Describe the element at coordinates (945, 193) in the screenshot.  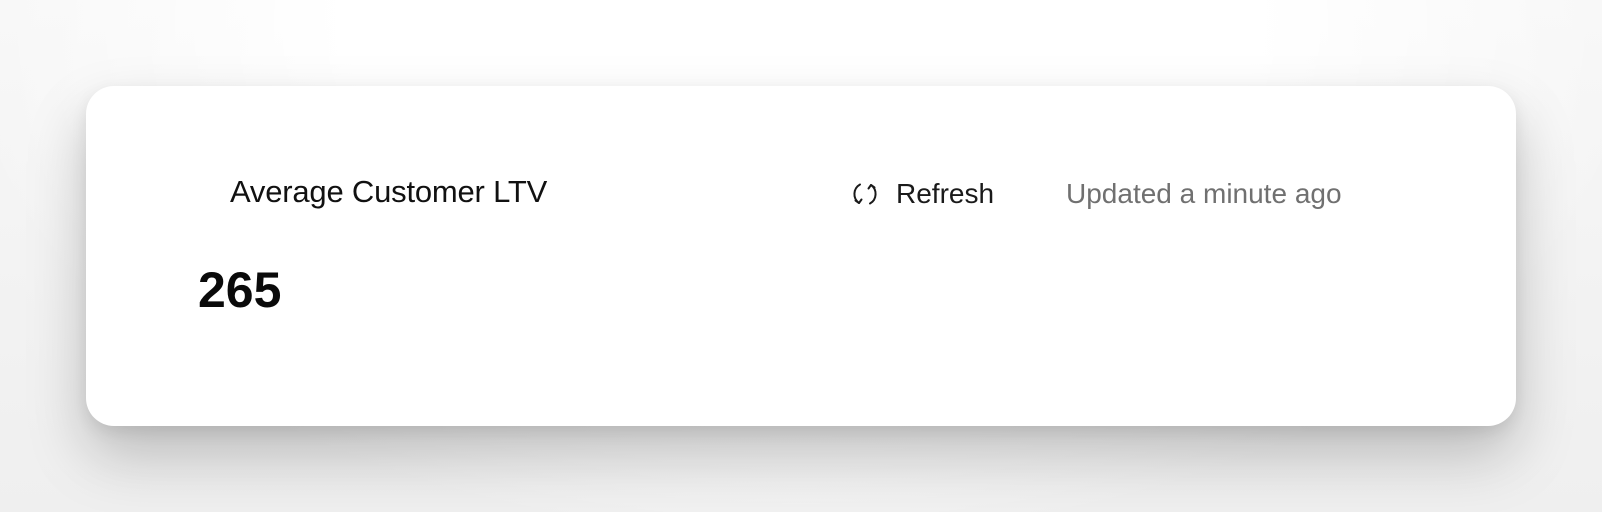
I see `refresh-label: Refresh` at that location.